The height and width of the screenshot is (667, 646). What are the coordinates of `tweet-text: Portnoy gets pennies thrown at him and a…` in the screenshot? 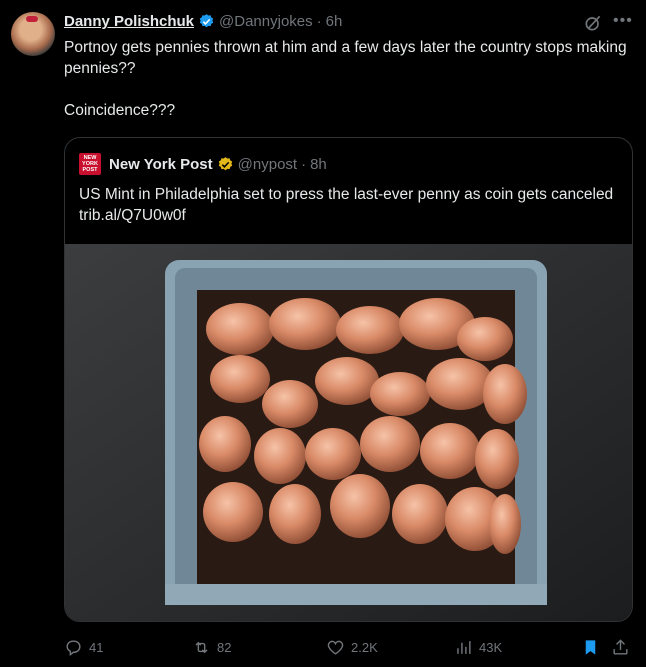 It's located at (349, 79).